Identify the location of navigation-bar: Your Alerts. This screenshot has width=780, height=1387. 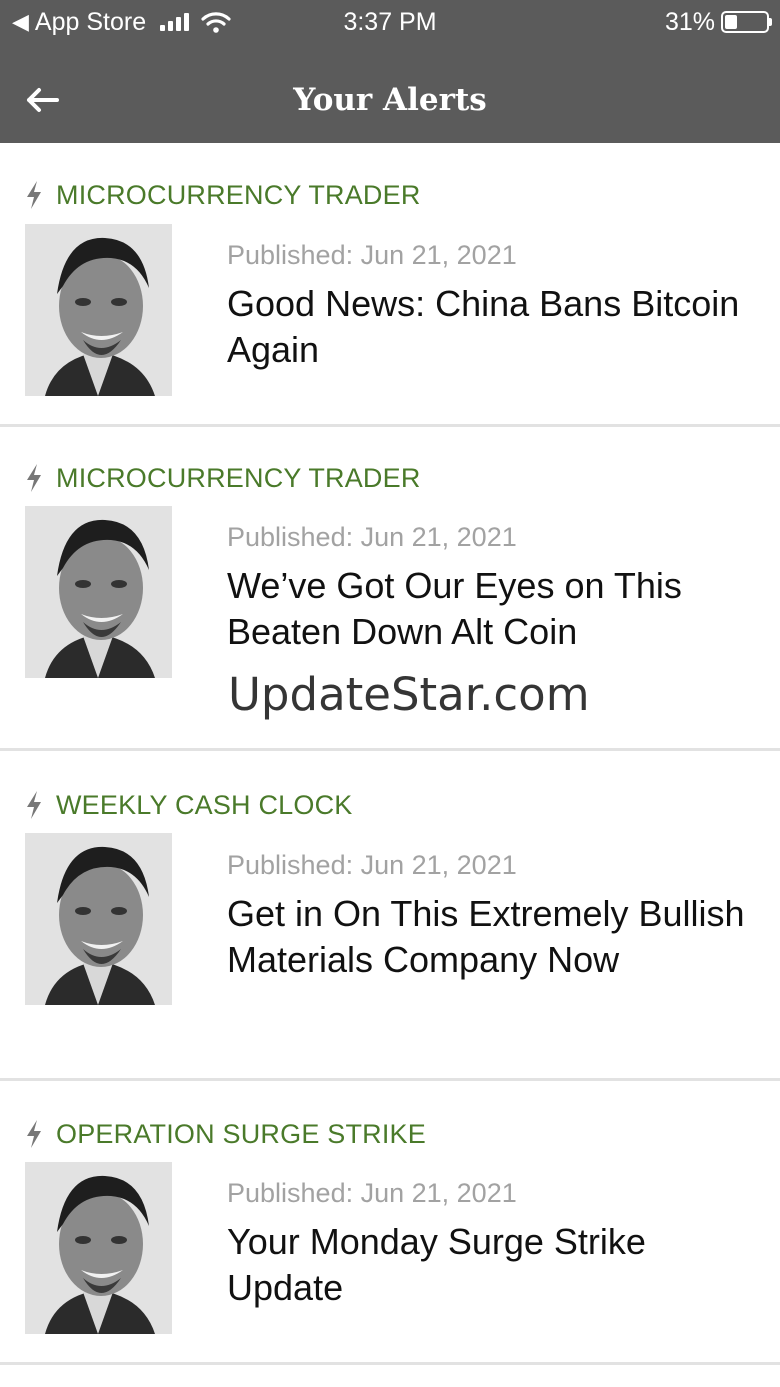
(390, 93).